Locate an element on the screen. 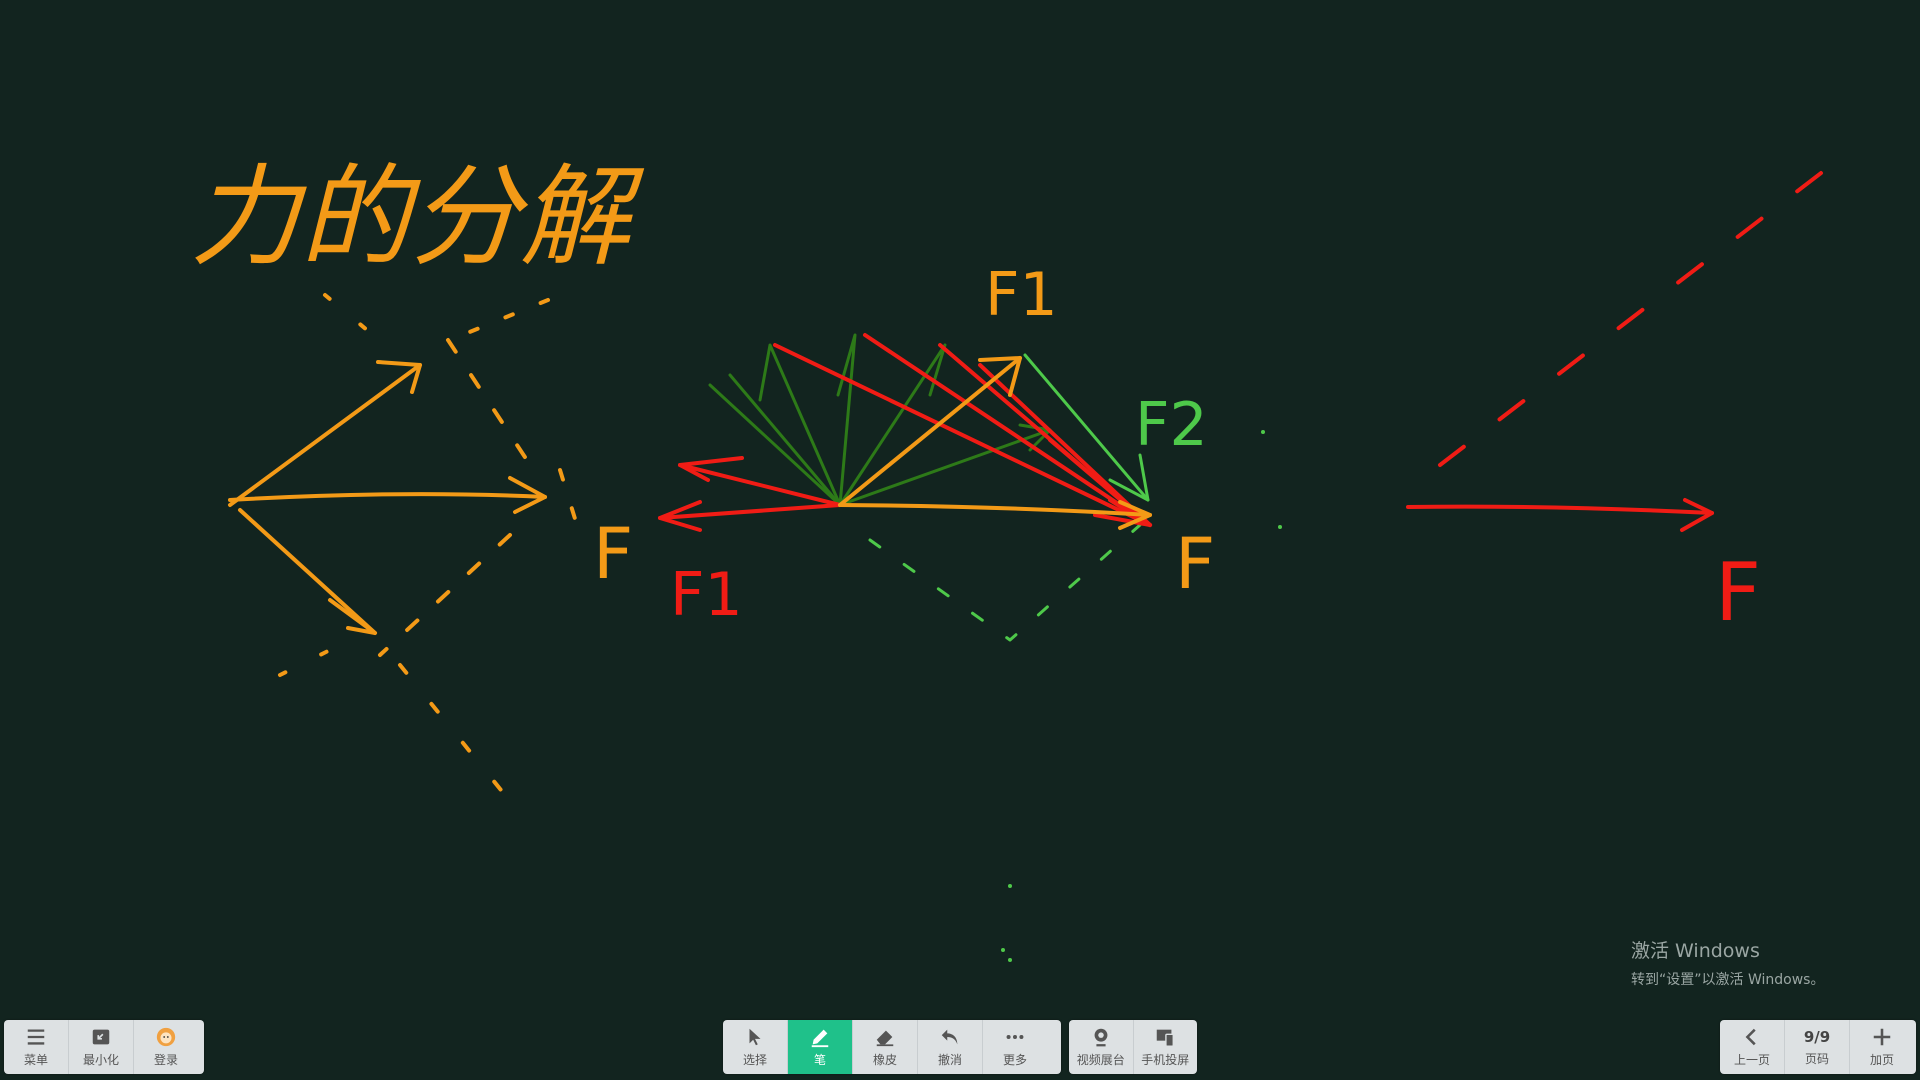 The image size is (1920, 1080). right-force-diagram is located at coordinates (1623, 345).